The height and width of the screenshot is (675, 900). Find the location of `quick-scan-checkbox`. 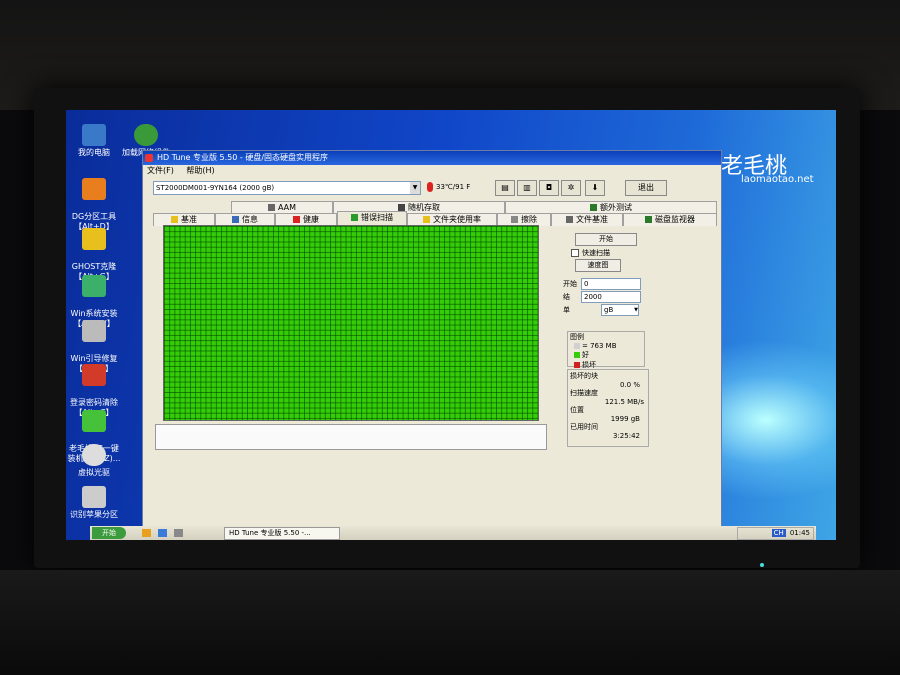

quick-scan-checkbox is located at coordinates (575, 253).